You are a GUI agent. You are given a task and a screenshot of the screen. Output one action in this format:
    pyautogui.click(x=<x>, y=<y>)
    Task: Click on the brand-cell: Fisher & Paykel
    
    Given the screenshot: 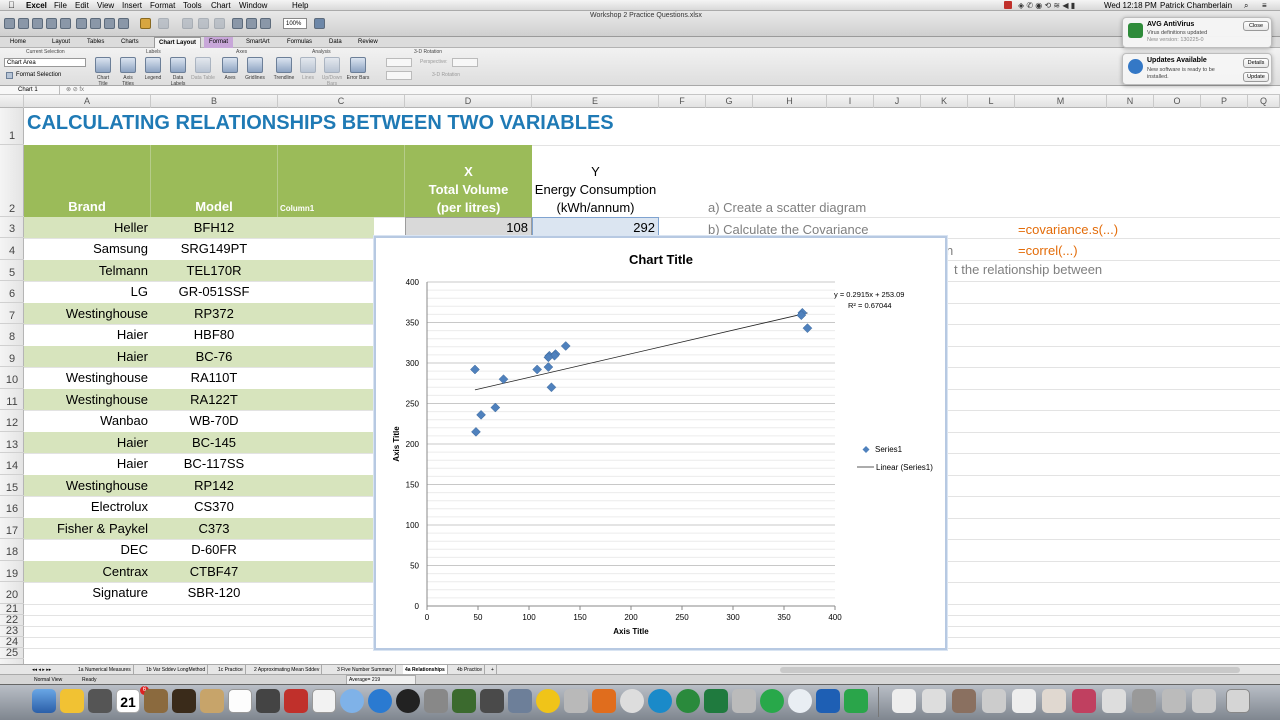 What is the action you would take?
    pyautogui.click(x=86, y=528)
    